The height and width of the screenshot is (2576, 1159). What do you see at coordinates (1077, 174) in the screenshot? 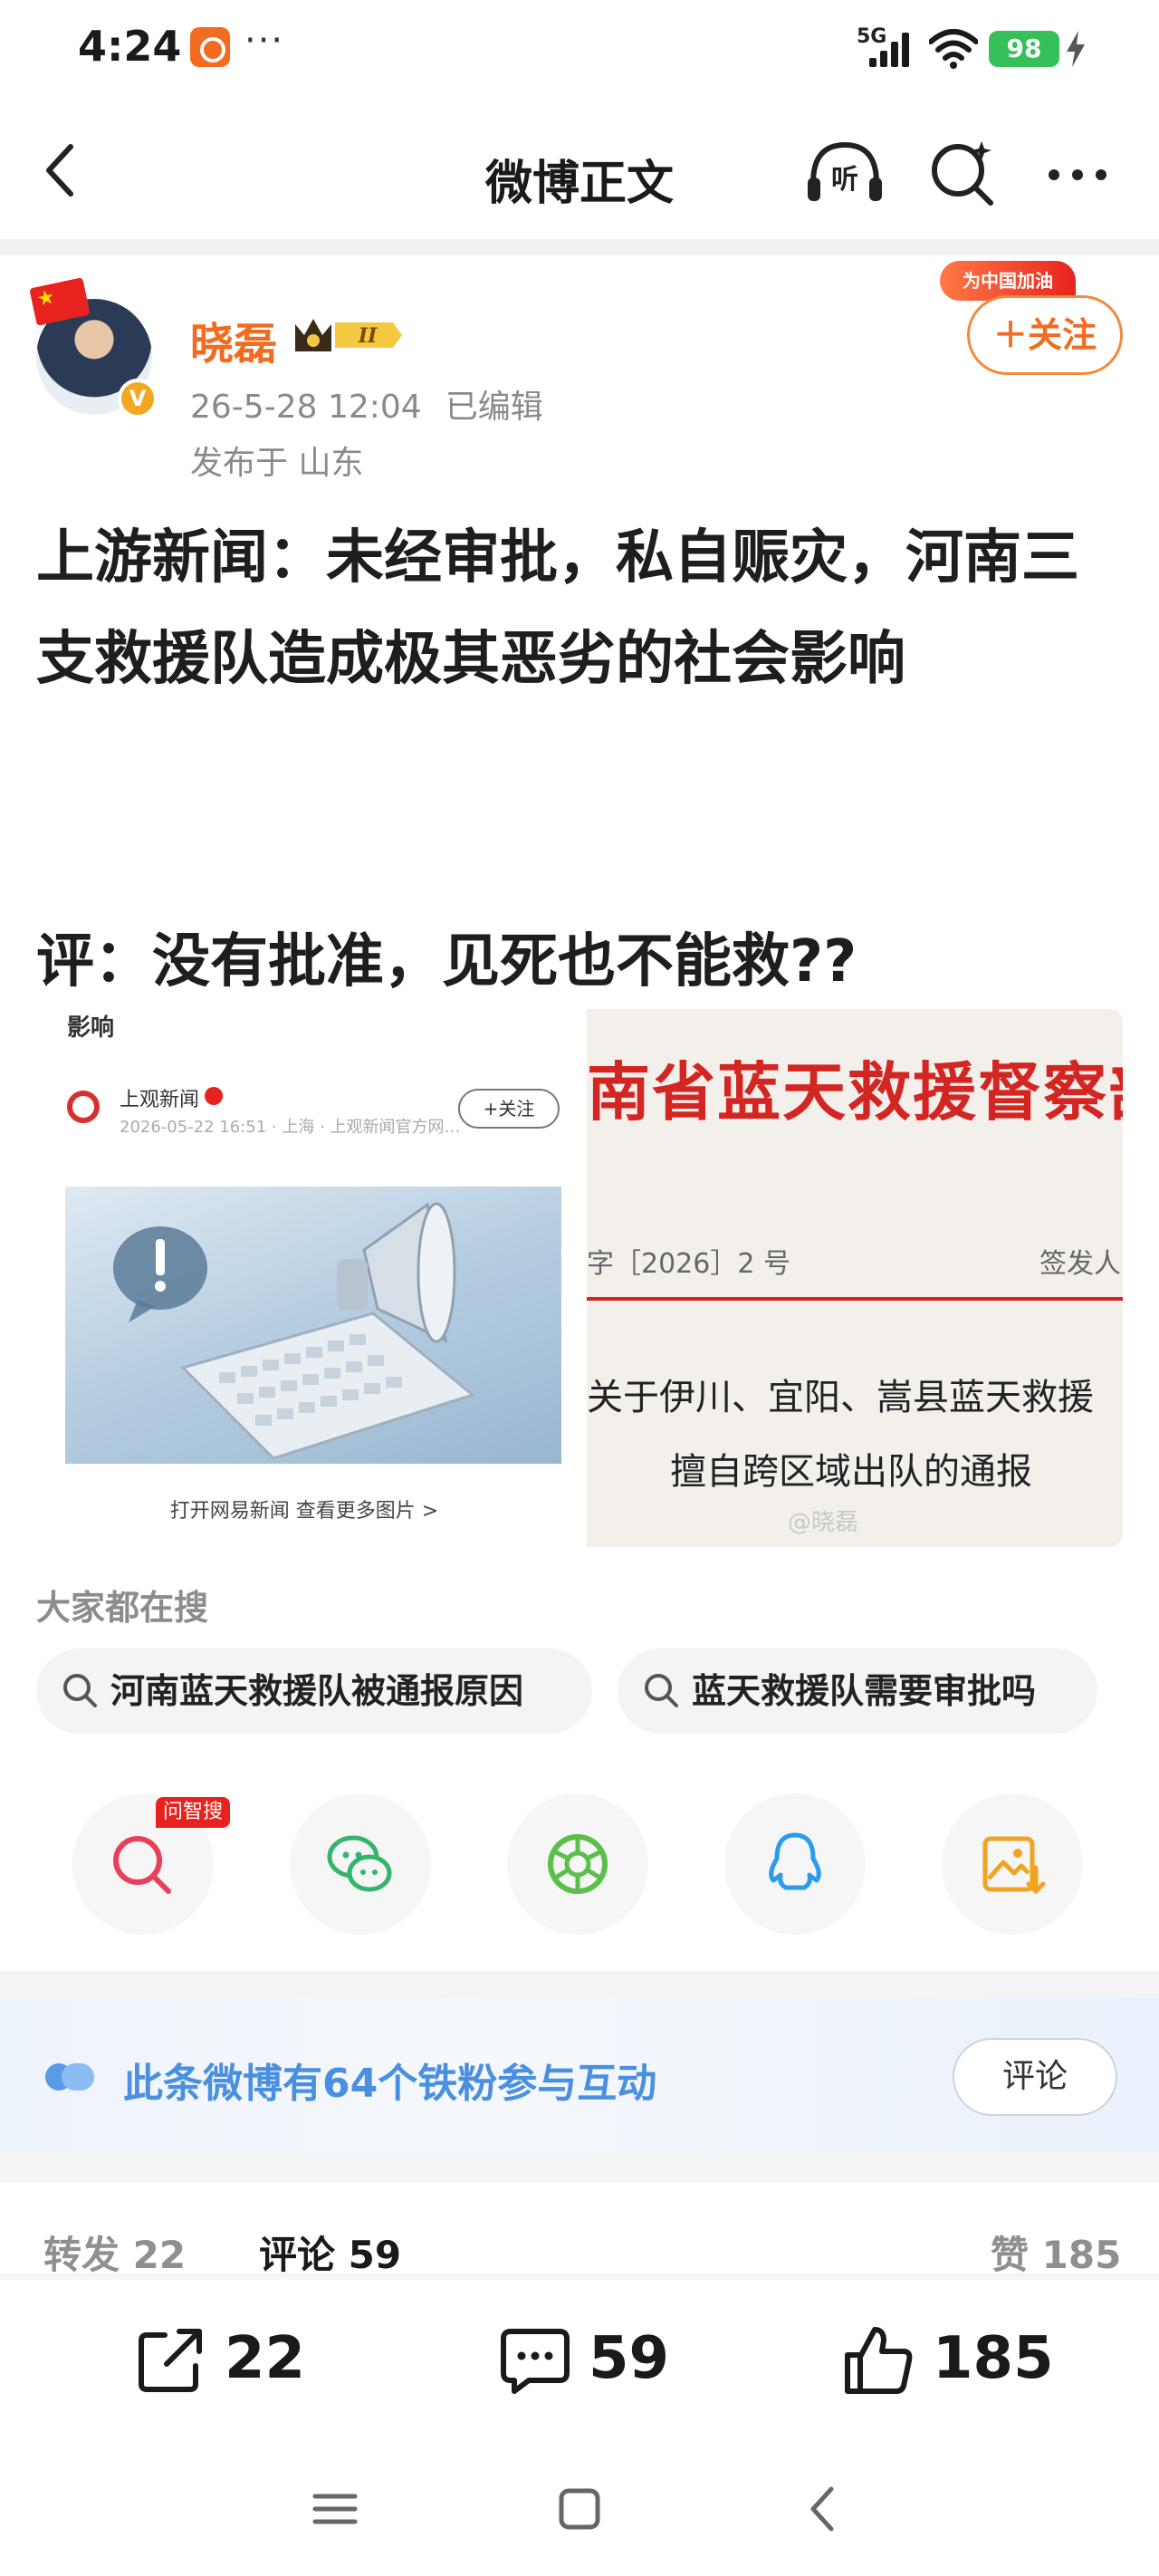
I see `more-icon` at bounding box center [1077, 174].